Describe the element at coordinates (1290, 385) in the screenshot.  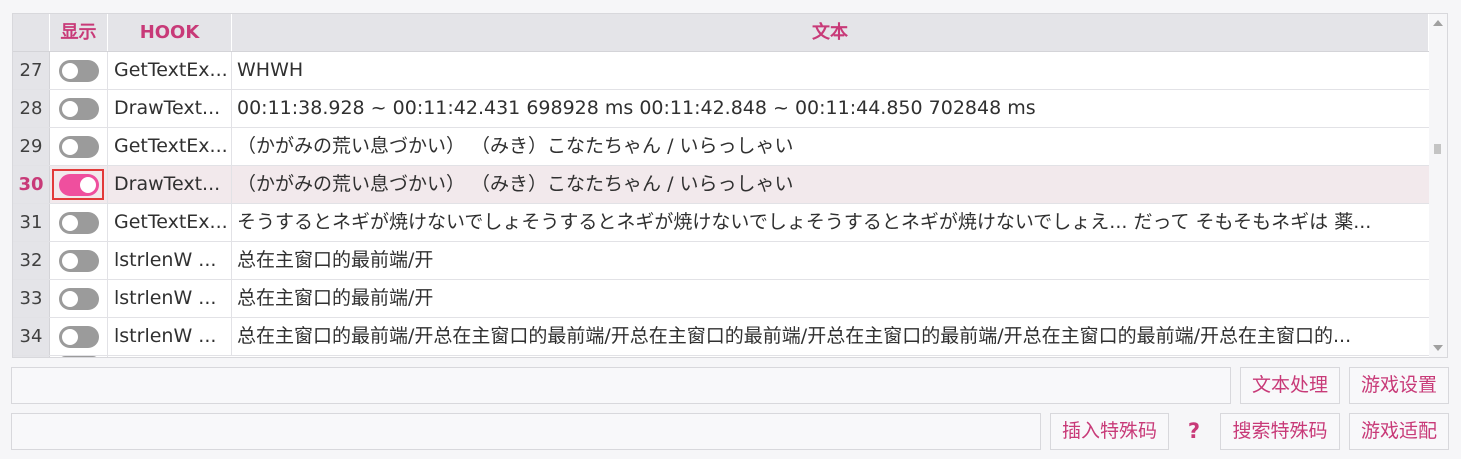
I see `text-processing-button: 文本处理` at that location.